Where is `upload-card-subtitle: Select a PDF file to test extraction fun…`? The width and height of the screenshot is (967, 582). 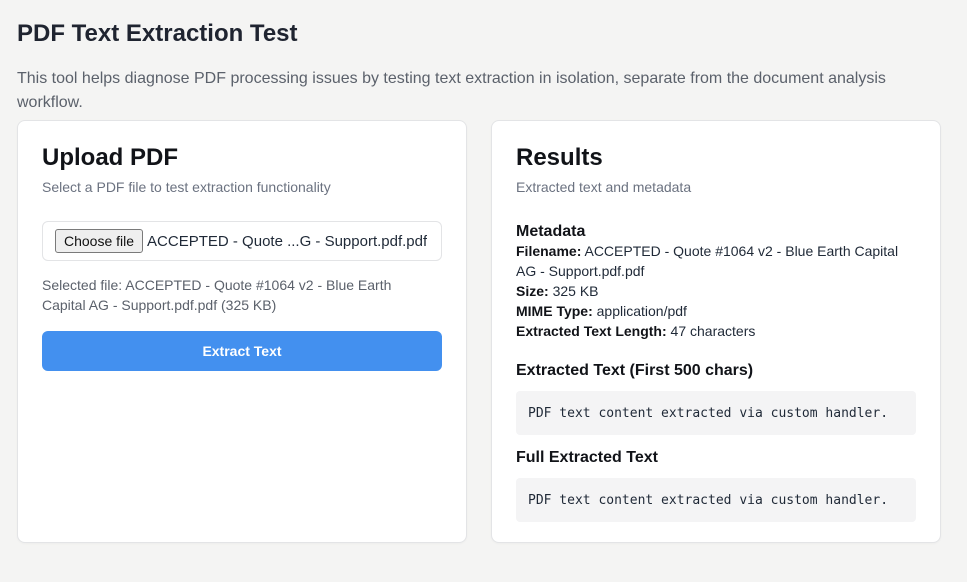
upload-card-subtitle: Select a PDF file to test extraction fun… is located at coordinates (186, 187).